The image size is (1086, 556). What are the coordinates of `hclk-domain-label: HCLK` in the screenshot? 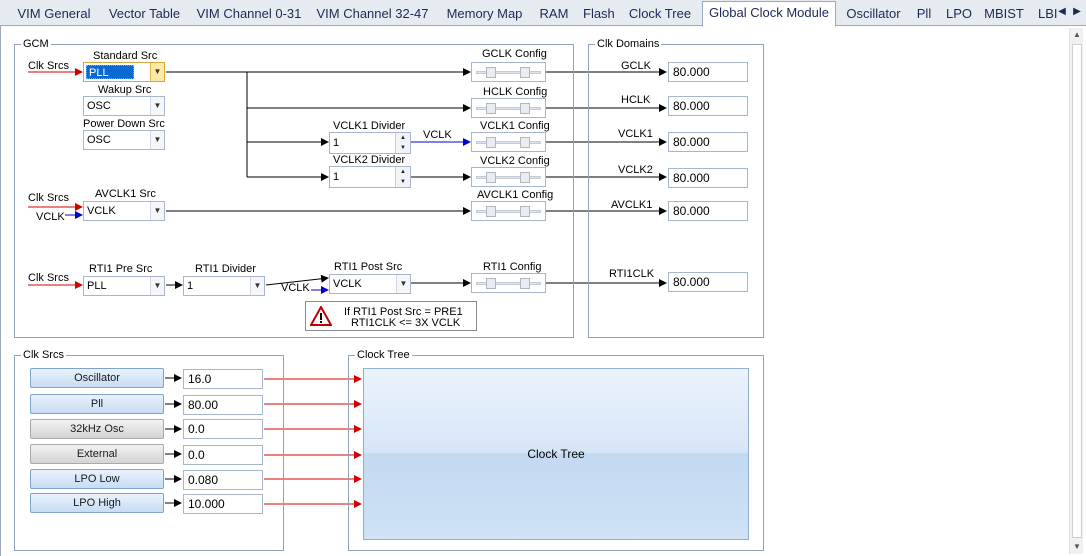 It's located at (636, 100).